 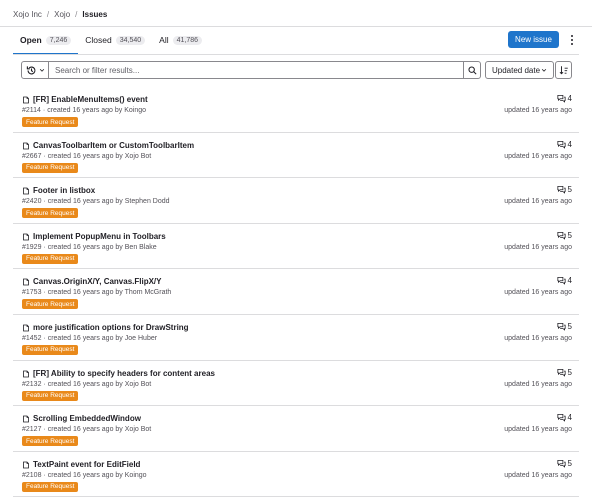 What do you see at coordinates (141, 247) in the screenshot?
I see `issue-author-link: Ben Blake` at bounding box center [141, 247].